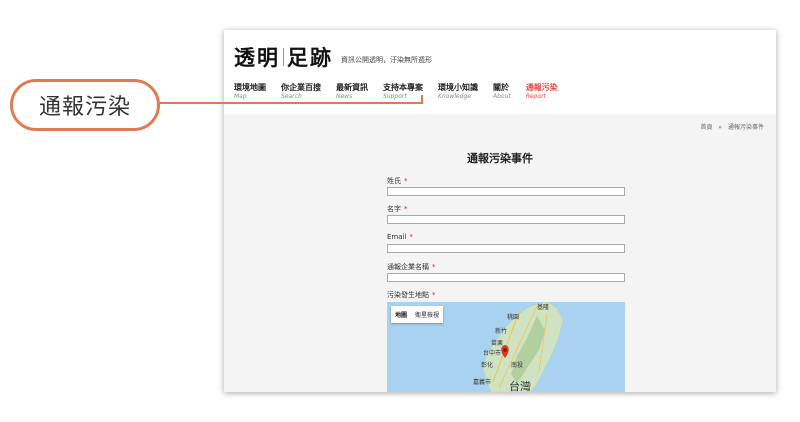 The height and width of the screenshot is (422, 800). Describe the element at coordinates (394, 181) in the screenshot. I see `field-label-text: 姓氏` at that location.